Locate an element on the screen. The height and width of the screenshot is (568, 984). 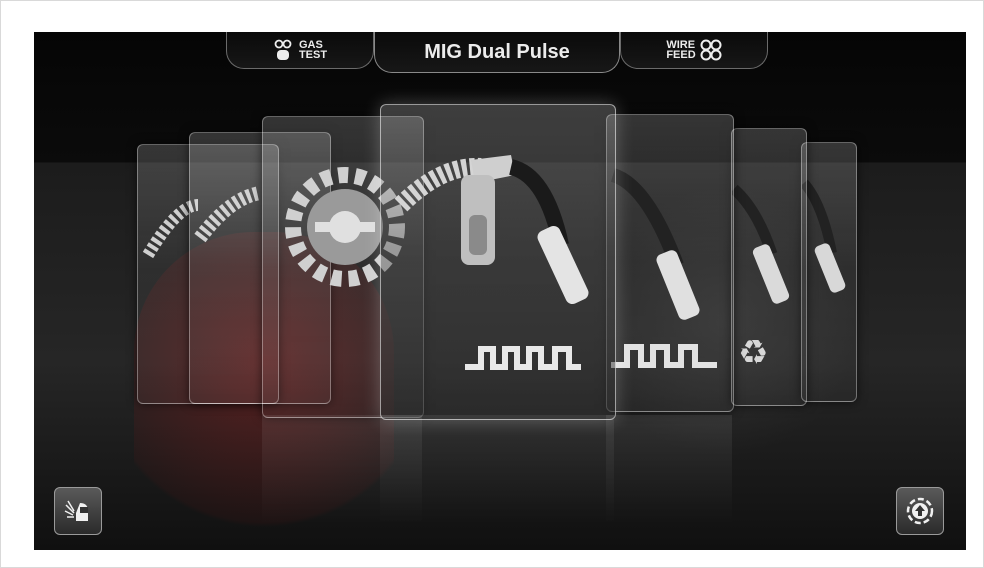
wire-feed-button: WIRE FEED is located at coordinates (694, 50).